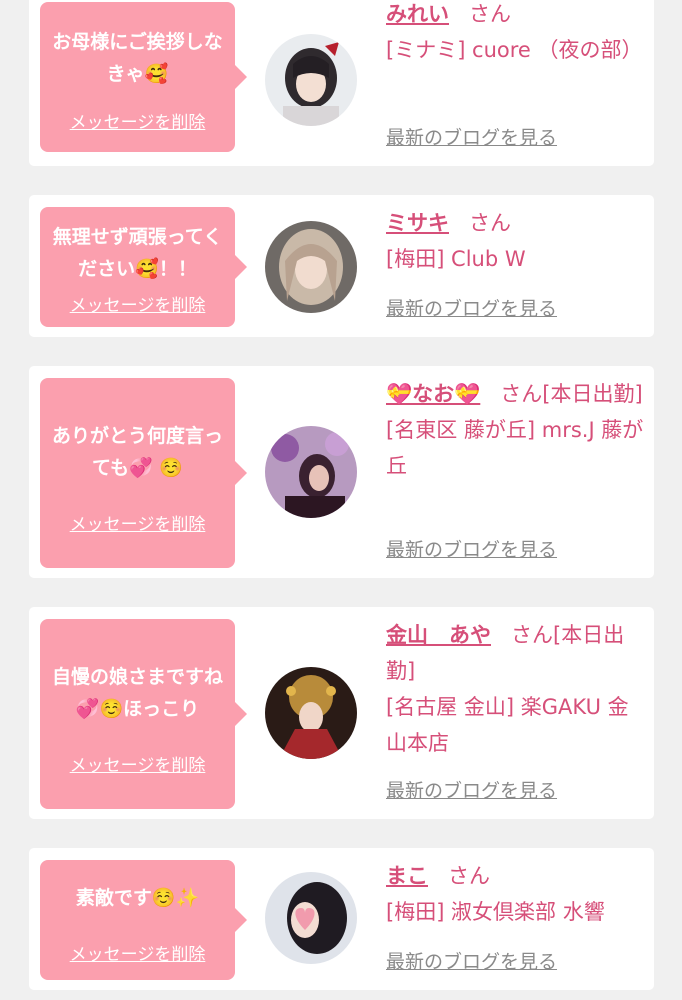  I want to click on name-line: みれい さん, so click(515, 16).